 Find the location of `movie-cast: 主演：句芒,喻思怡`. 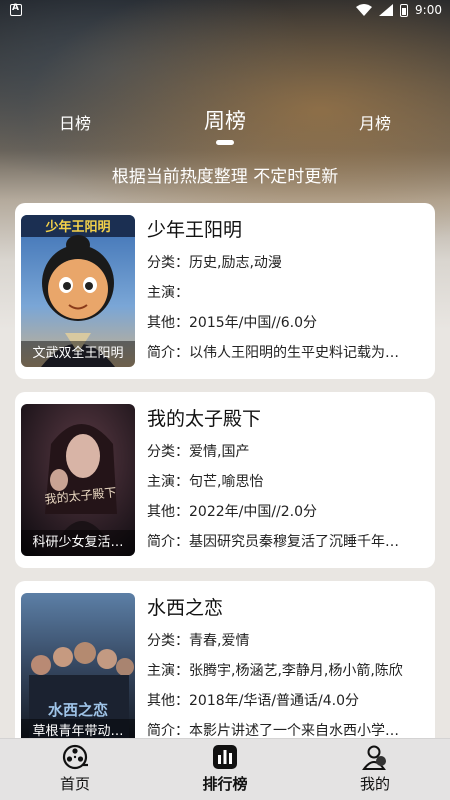

movie-cast: 主演：句芒,喻思怡 is located at coordinates (205, 482).